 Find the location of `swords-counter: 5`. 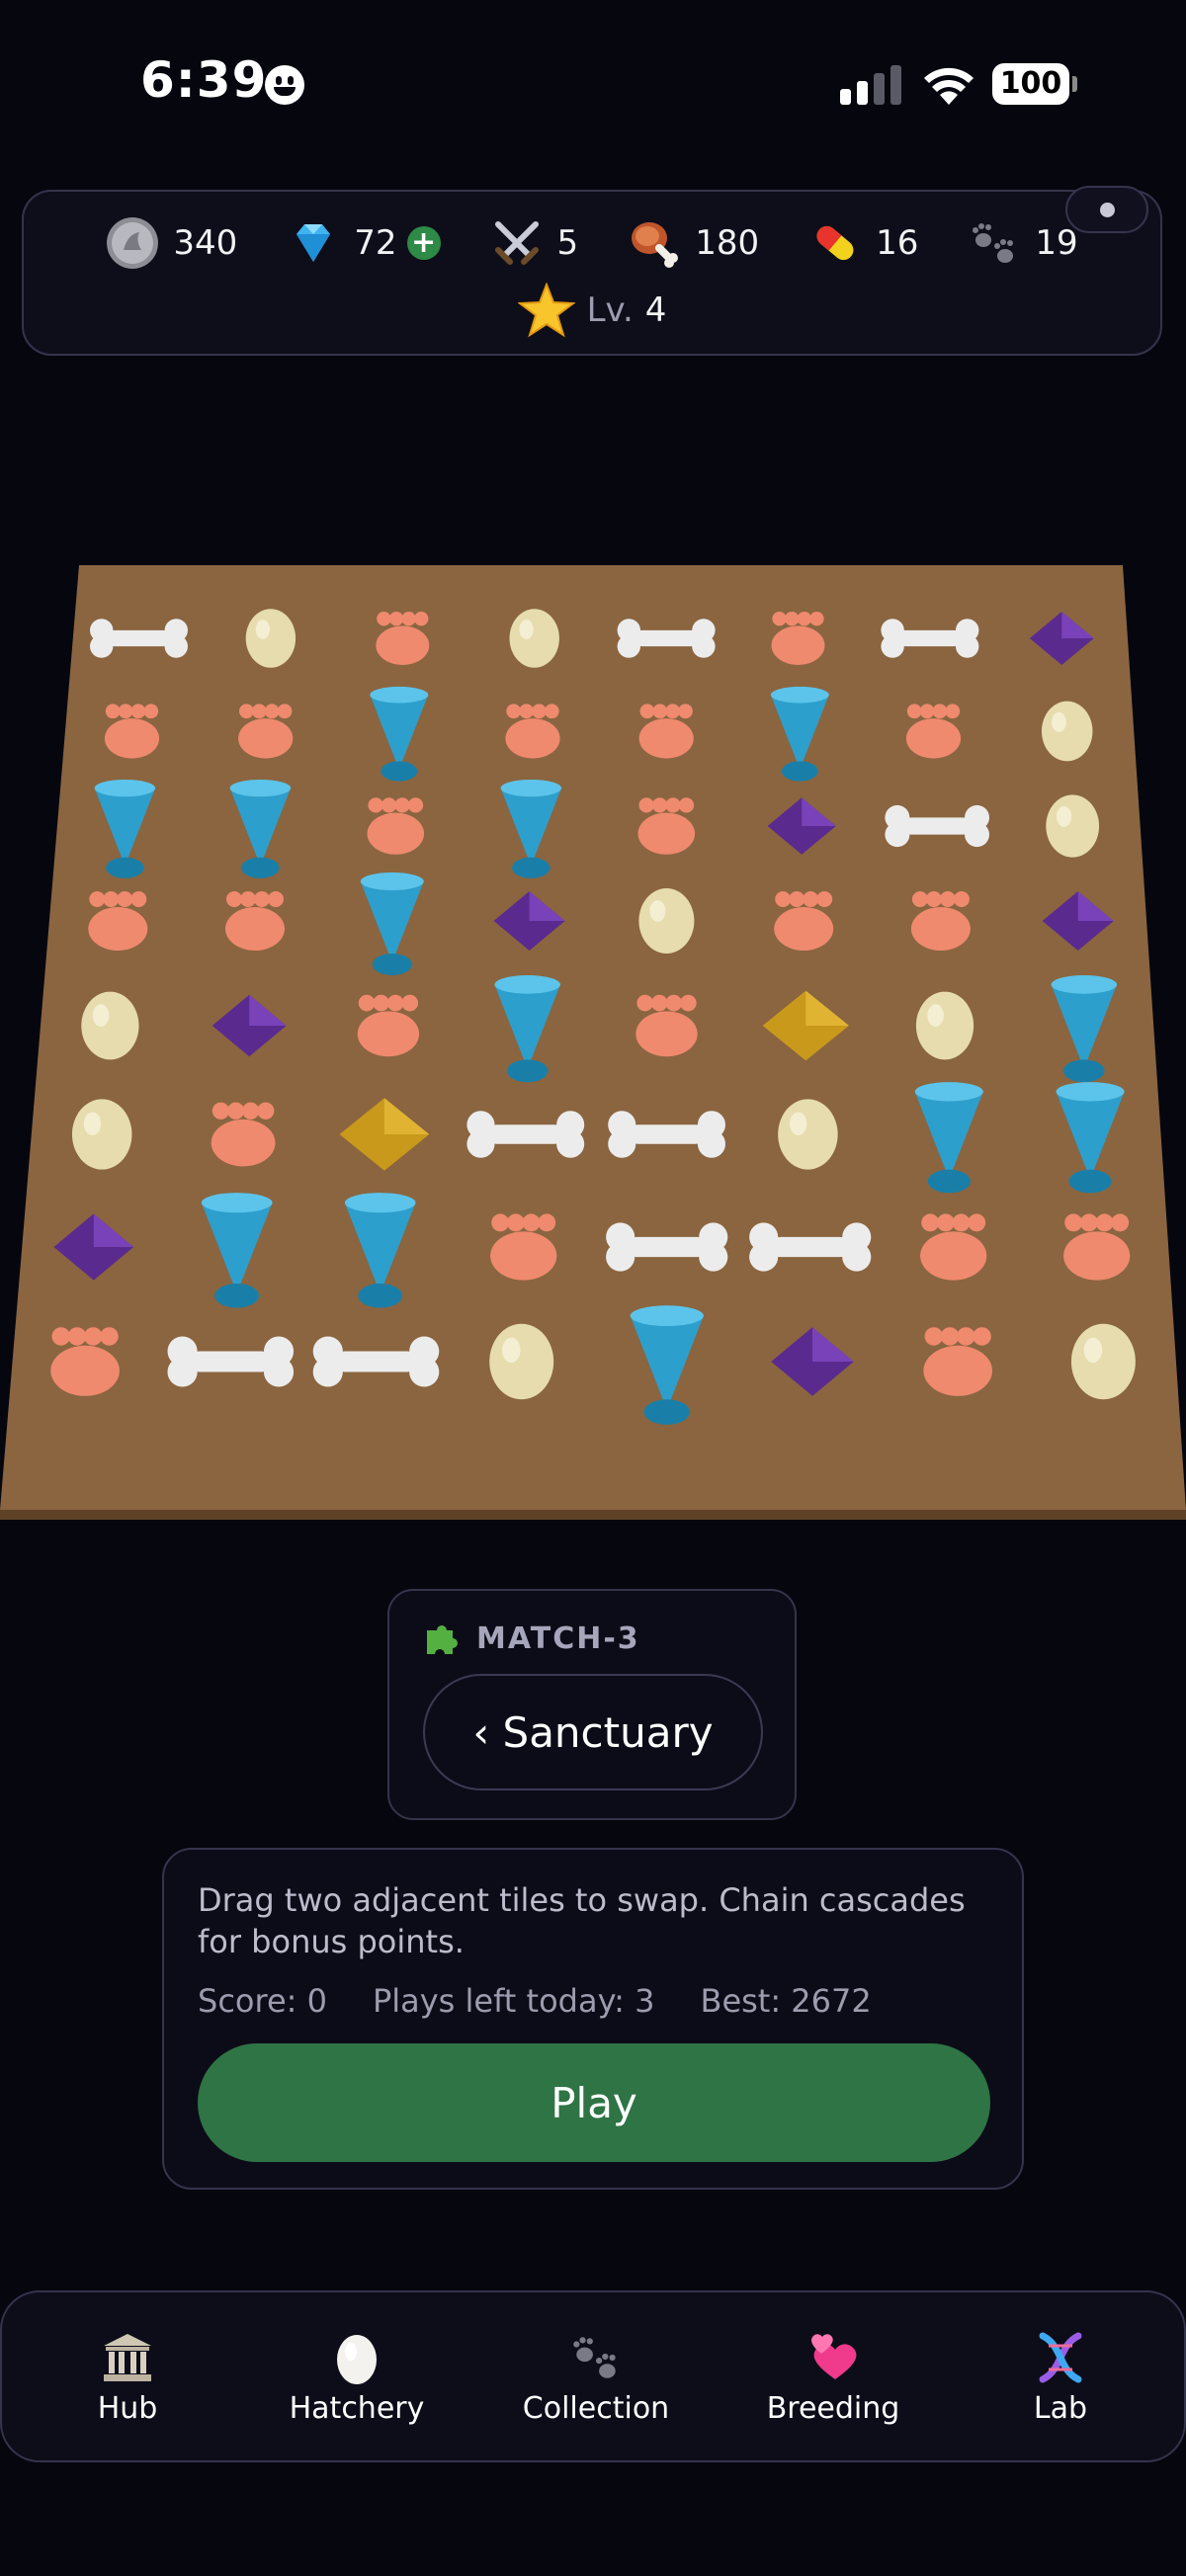

swords-counter: 5 is located at coordinates (534, 243).